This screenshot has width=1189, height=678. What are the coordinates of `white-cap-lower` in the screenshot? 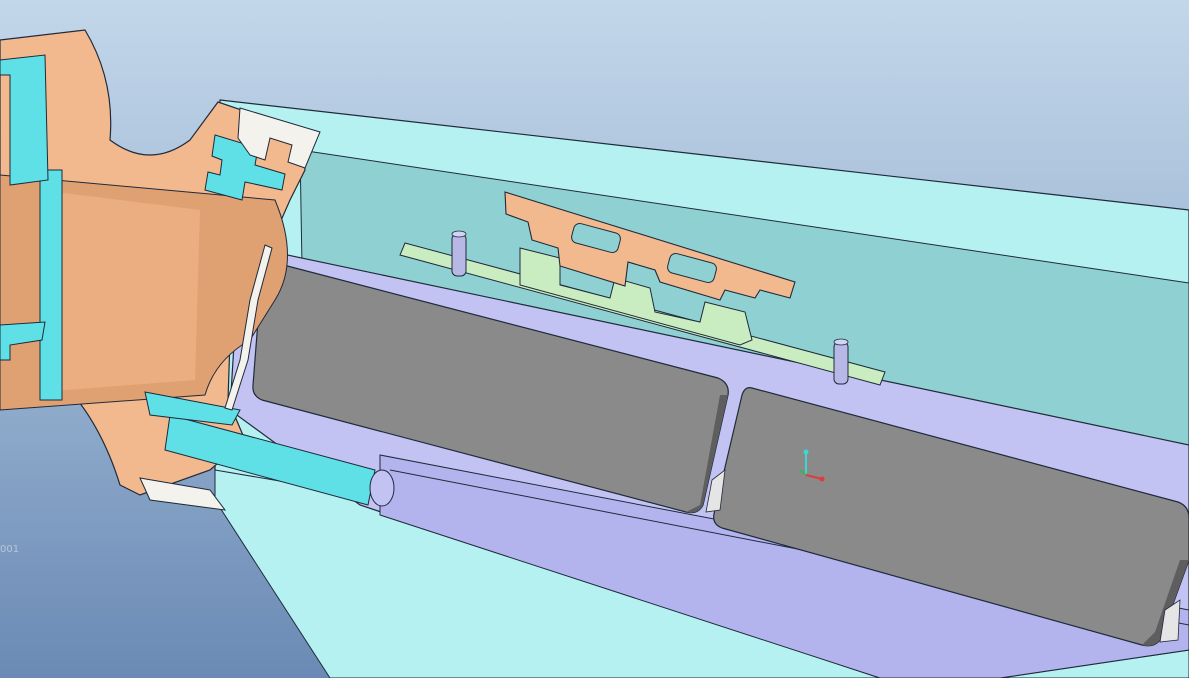 It's located at (183, 494).